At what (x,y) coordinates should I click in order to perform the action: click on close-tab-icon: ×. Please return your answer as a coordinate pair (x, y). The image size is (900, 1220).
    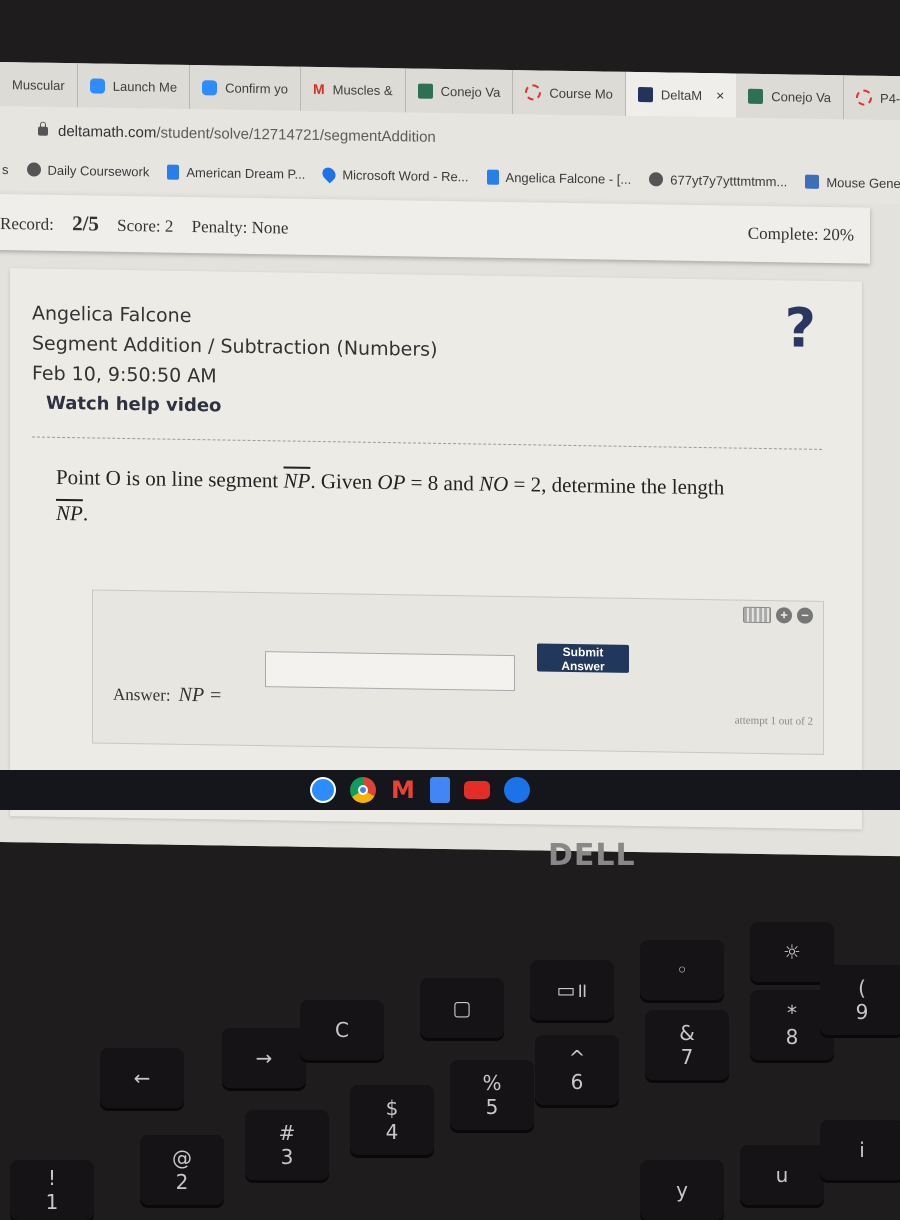
    Looking at the image, I should click on (720, 95).